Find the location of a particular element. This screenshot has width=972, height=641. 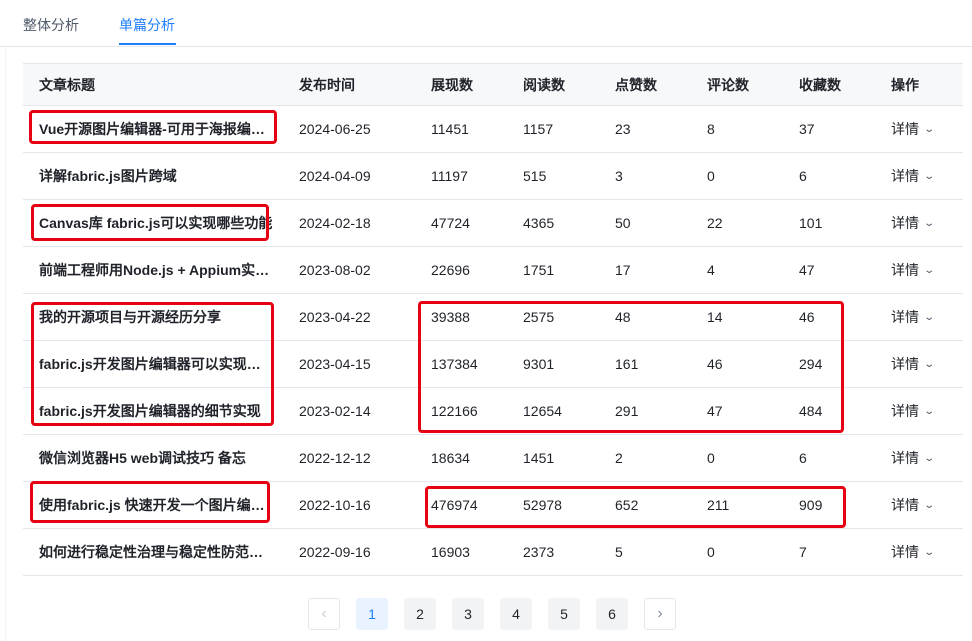

views-count: 11451 is located at coordinates (461, 129).